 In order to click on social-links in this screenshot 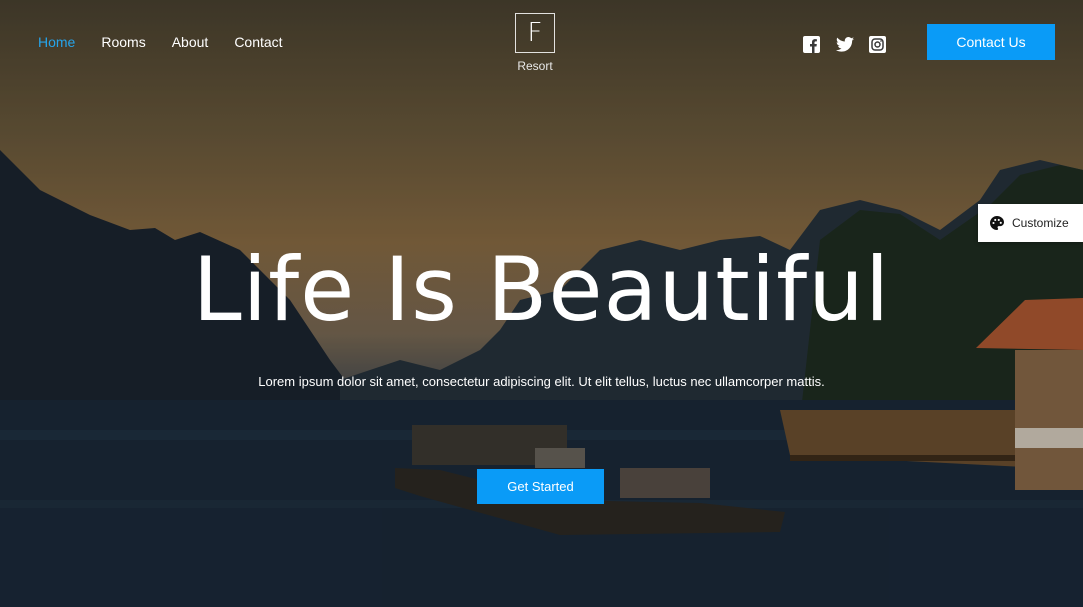, I will do `click(844, 44)`.